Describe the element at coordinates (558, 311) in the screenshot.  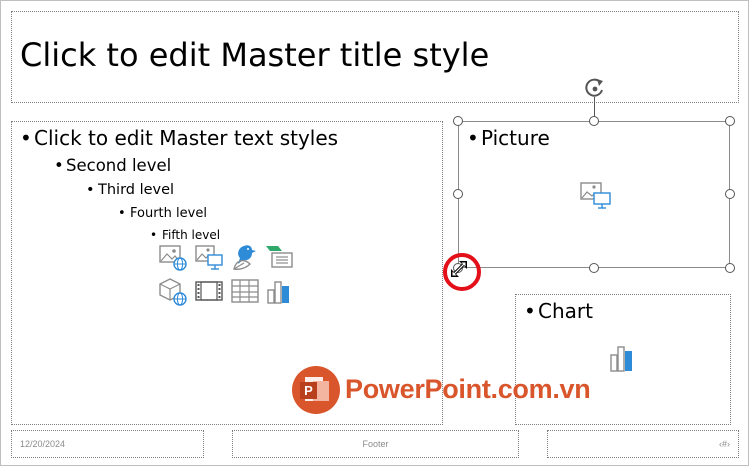
I see `chart-label: Chart` at that location.